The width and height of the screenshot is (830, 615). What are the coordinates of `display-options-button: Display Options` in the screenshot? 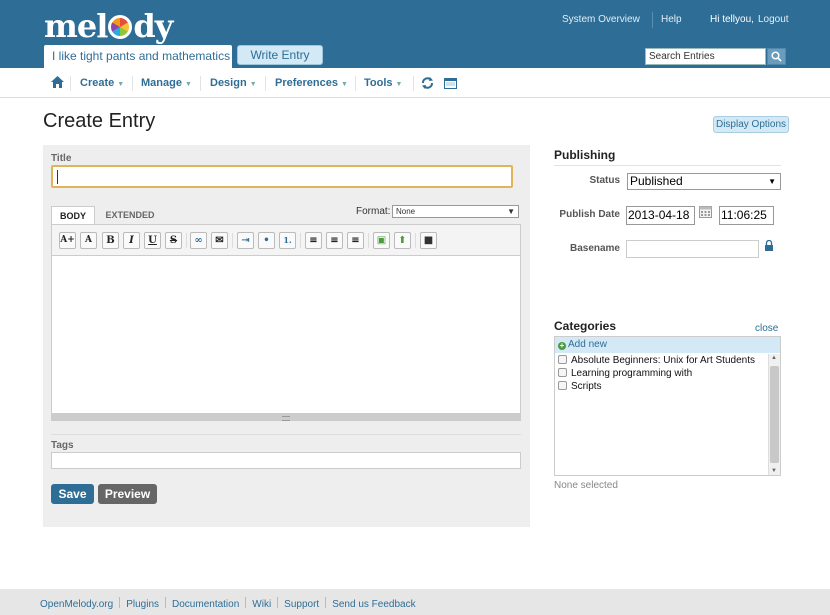 It's located at (751, 124).